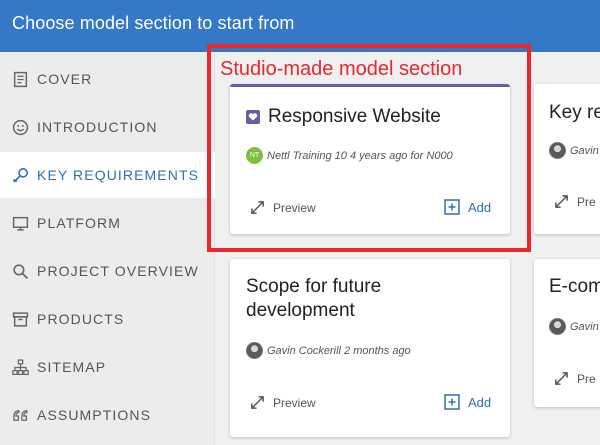 The height and width of the screenshot is (445, 600). Describe the element at coordinates (574, 112) in the screenshot. I see `card-title: Key re` at that location.